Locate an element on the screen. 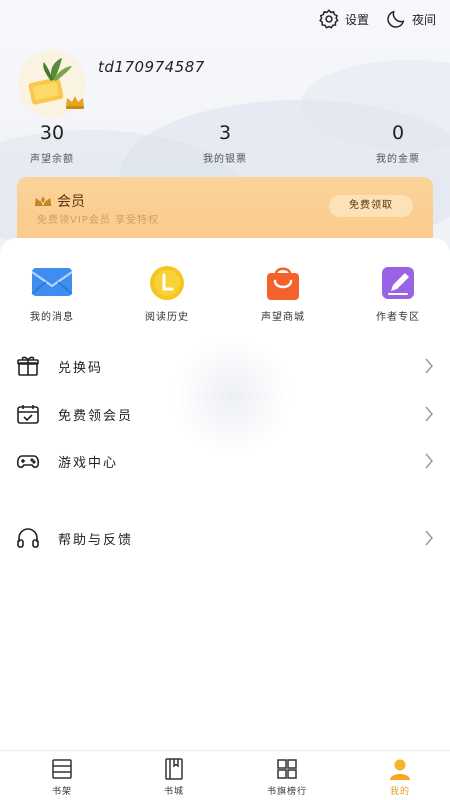  stat-gold-tickets: 0 我的金票 is located at coordinates (398, 143).